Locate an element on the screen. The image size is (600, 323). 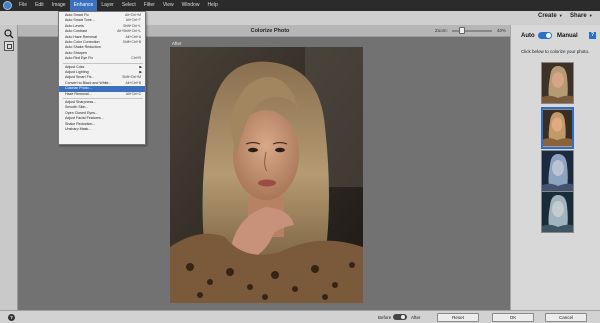
menu-file: File is located at coordinates (23, 5).